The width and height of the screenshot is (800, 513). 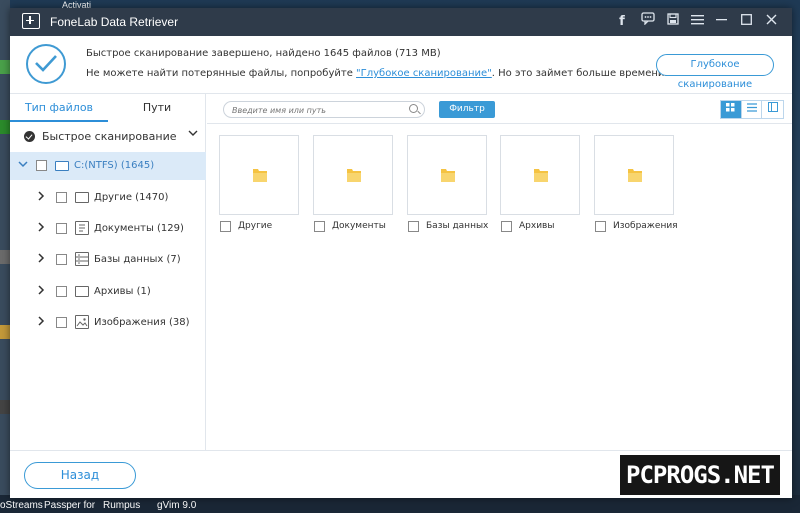 I want to click on search-box, so click(x=324, y=109).